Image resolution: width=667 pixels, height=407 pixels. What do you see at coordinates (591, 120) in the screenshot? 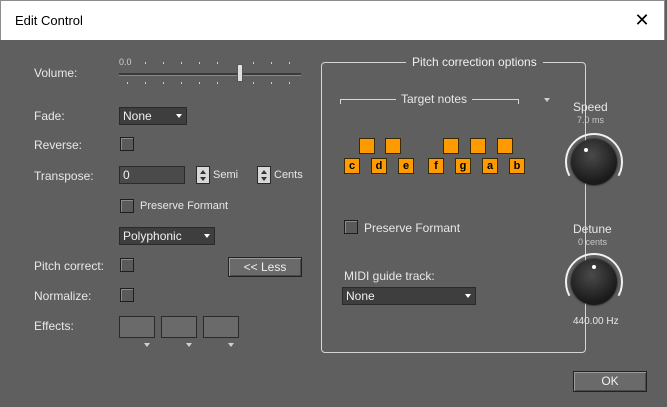
I see `speed-value: 7.0 ms` at bounding box center [591, 120].